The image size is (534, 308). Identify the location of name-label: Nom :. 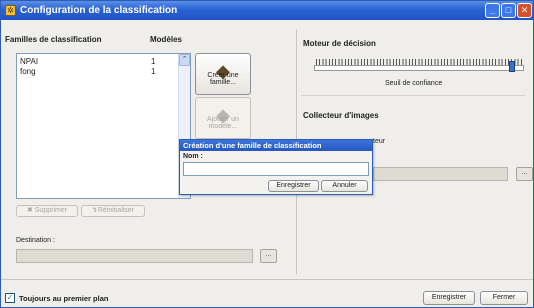
(193, 156).